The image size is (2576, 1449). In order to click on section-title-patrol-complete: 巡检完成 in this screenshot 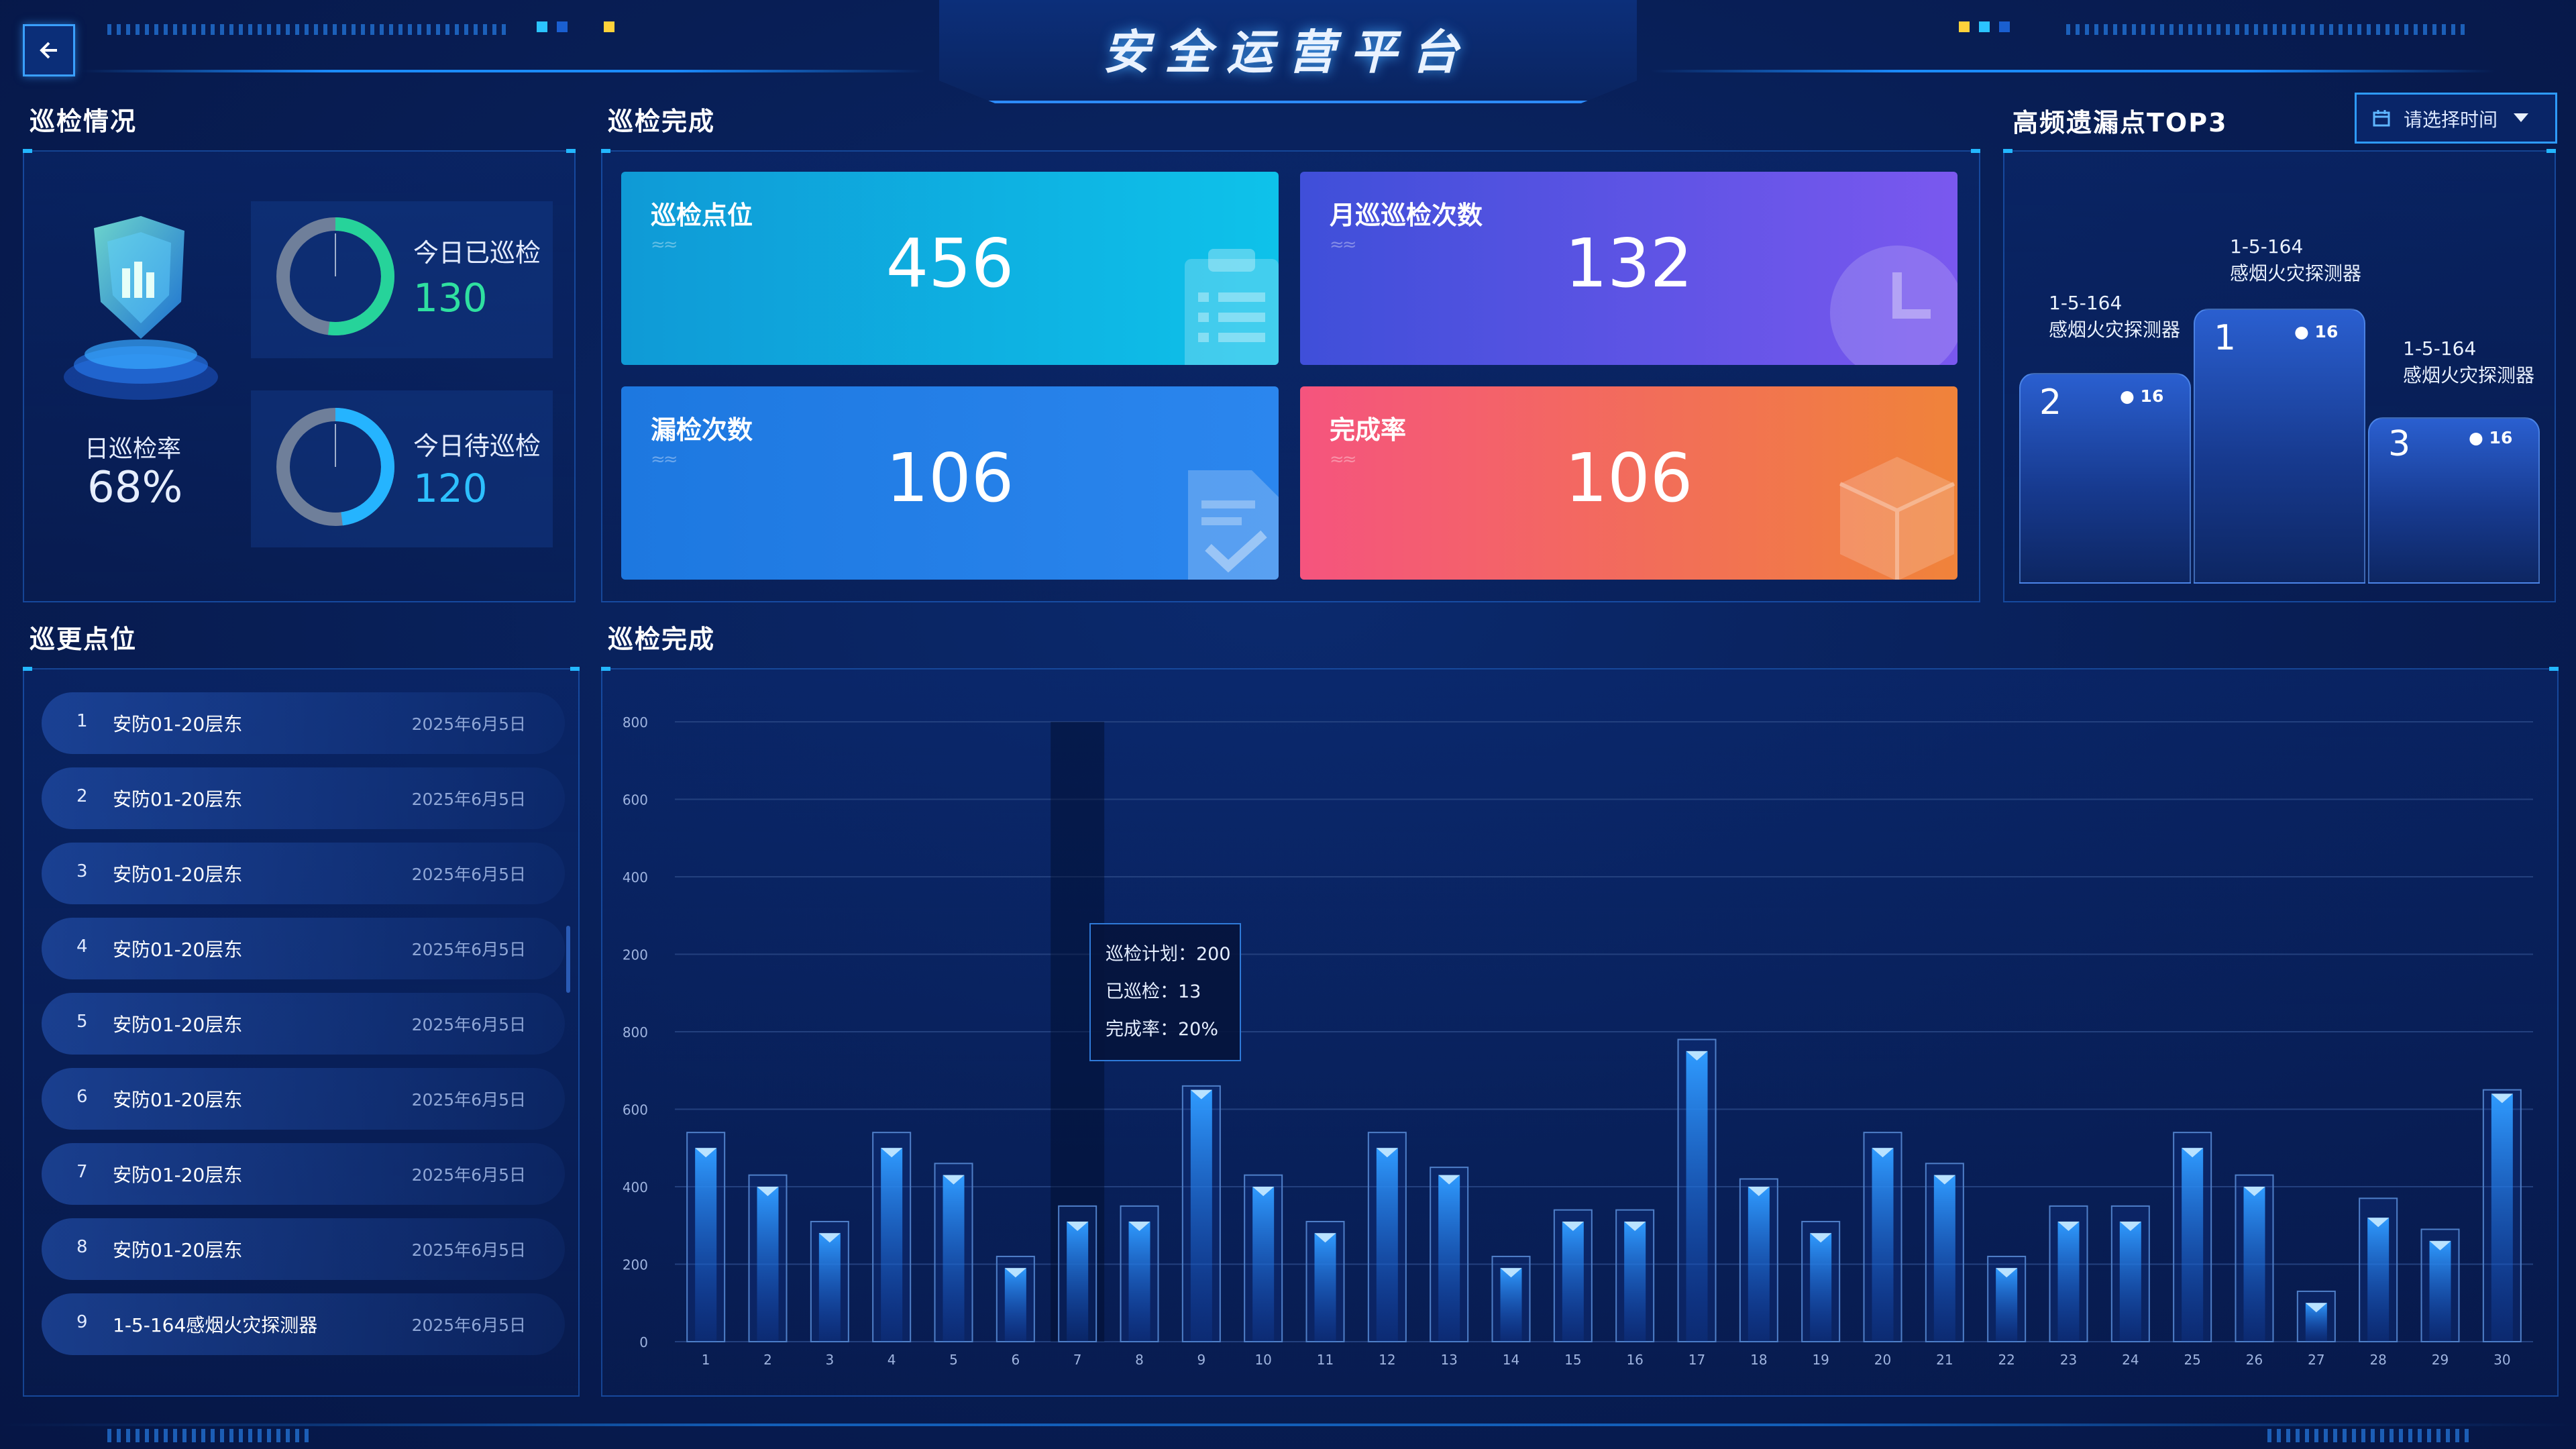, I will do `click(662, 121)`.